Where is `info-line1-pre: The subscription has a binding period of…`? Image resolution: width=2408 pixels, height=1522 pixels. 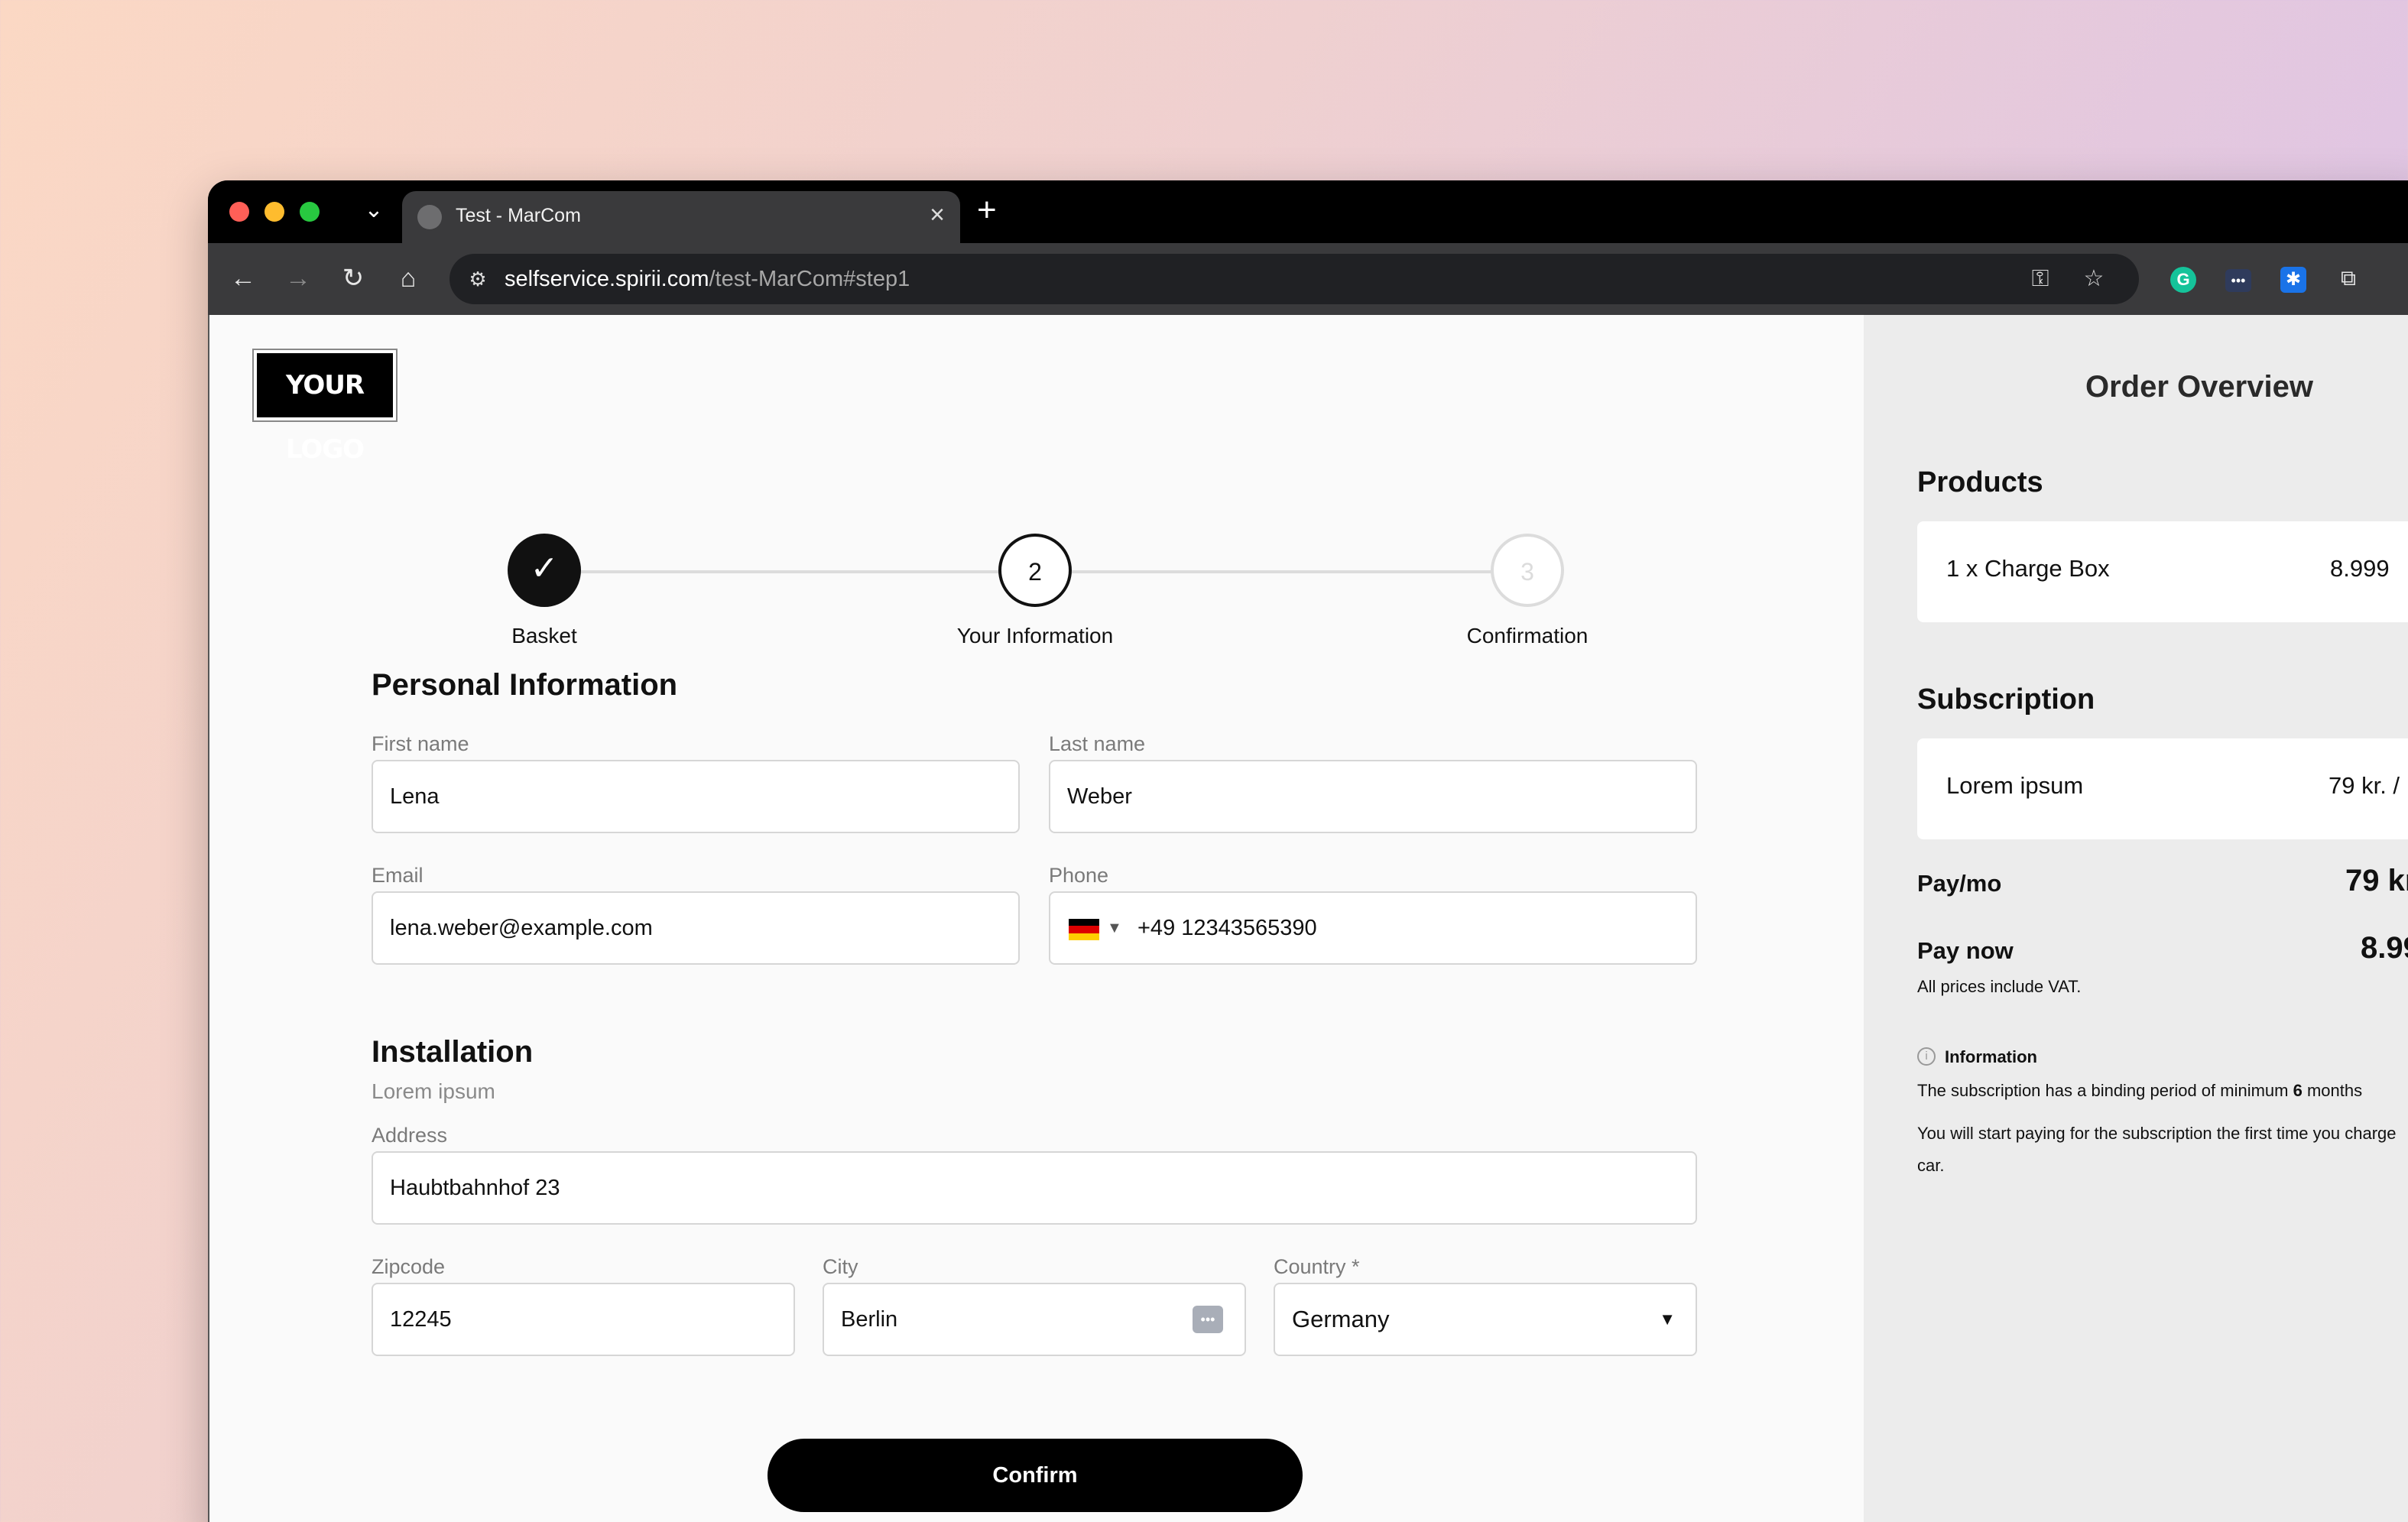 info-line1-pre: The subscription has a binding period of… is located at coordinates (2105, 1090).